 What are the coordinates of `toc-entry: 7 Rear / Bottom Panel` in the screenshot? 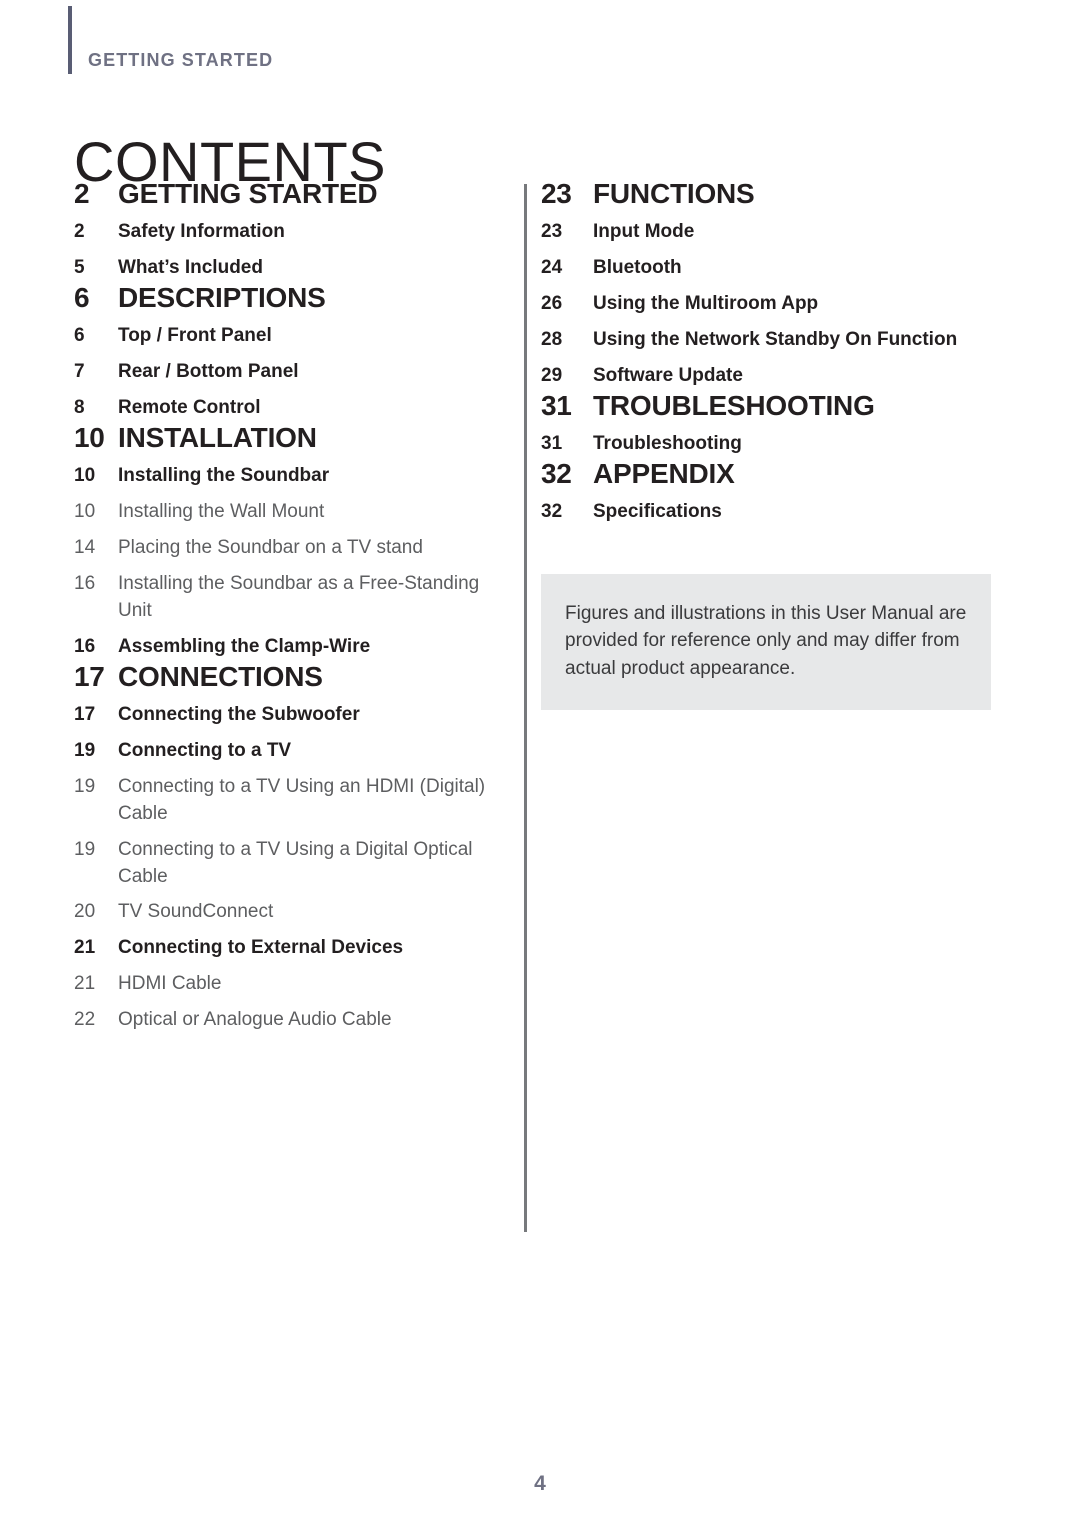 It's located at (284, 372).